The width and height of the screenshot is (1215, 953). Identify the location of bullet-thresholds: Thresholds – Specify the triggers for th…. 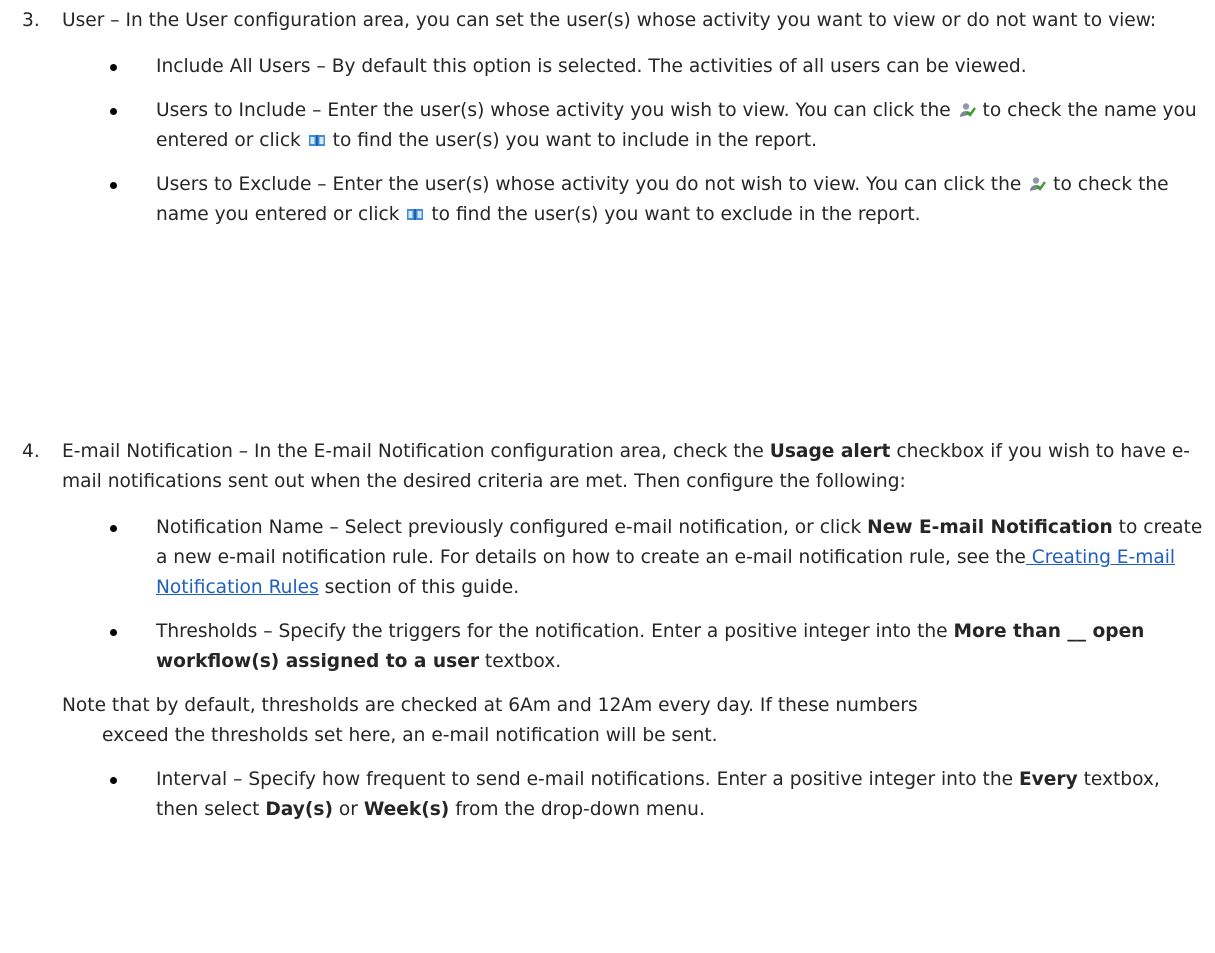
(614, 647).